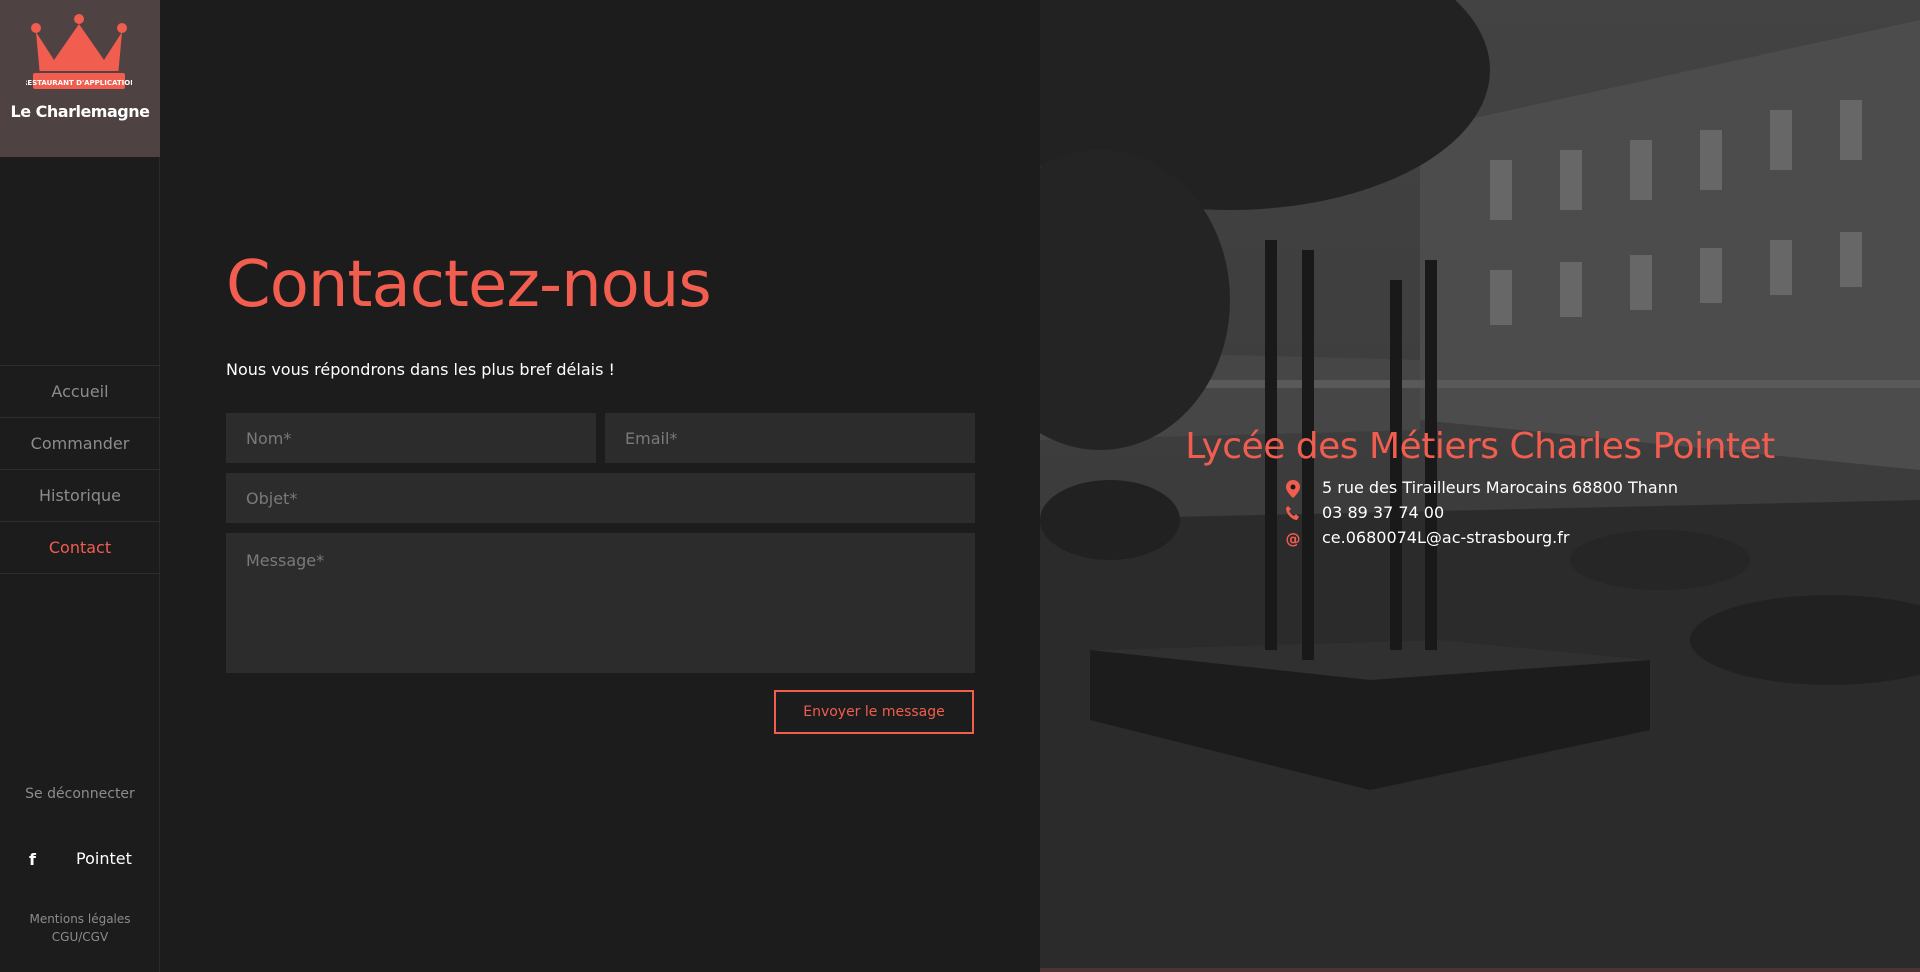 This screenshot has width=1920, height=972. I want to click on school-name: Lycée des Métiers Charles Pointet, so click(1480, 446).